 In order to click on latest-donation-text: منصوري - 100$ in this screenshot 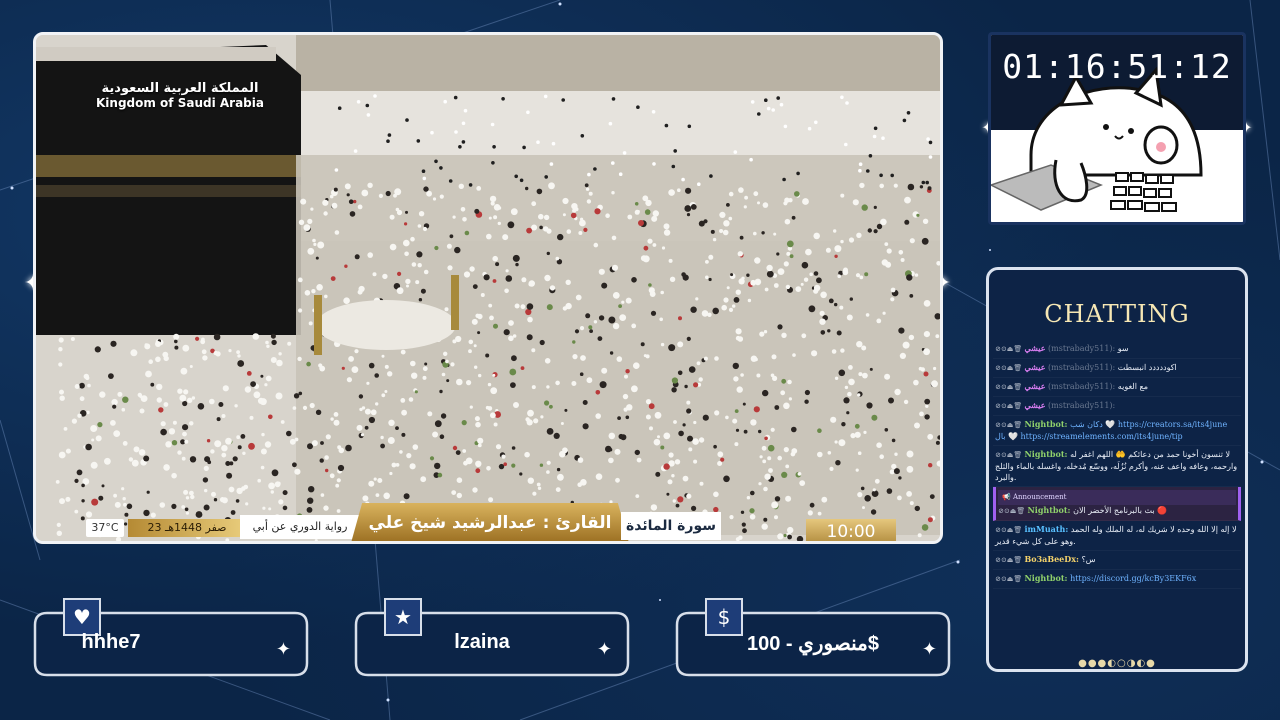, I will do `click(812, 644)`.